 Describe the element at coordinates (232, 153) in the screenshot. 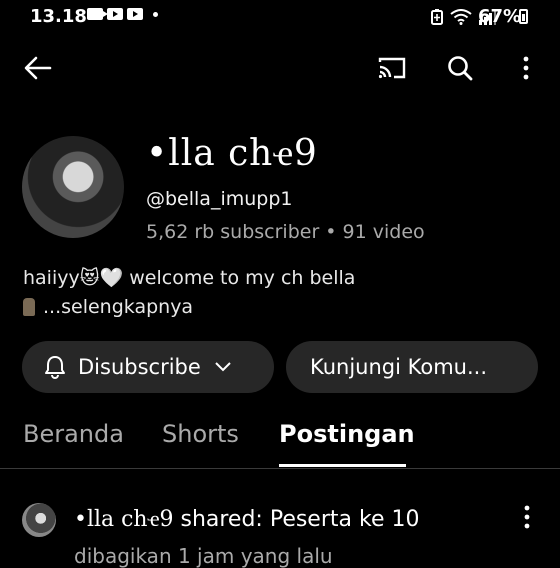

I see `channel-name: •lla cհҽ9` at that location.